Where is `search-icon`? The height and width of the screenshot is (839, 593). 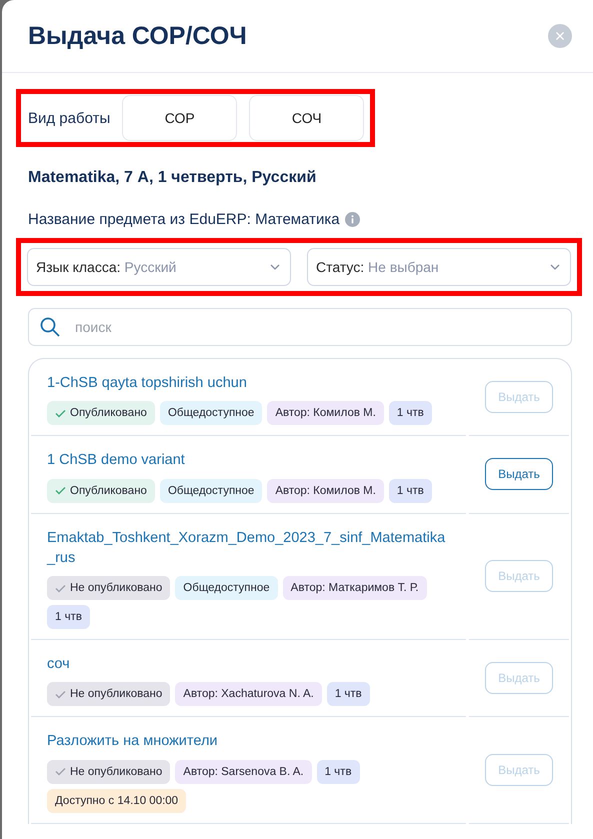 search-icon is located at coordinates (50, 327).